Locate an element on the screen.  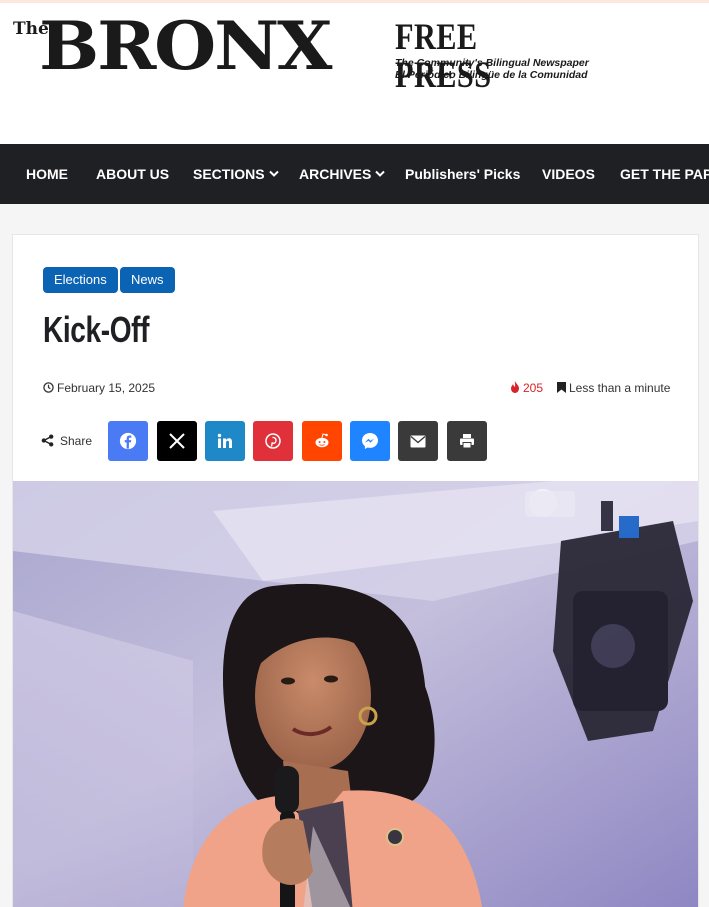
reading-time-text: Less than a minute is located at coordinates (620, 388).